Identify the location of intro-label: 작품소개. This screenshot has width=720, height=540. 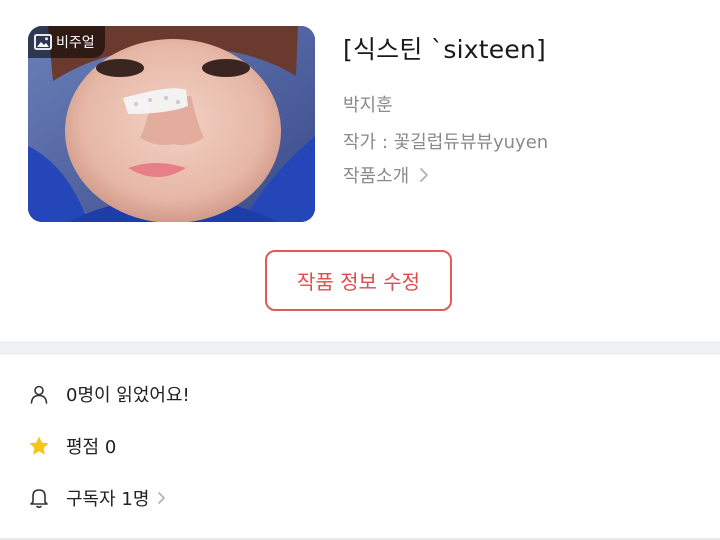
(376, 176).